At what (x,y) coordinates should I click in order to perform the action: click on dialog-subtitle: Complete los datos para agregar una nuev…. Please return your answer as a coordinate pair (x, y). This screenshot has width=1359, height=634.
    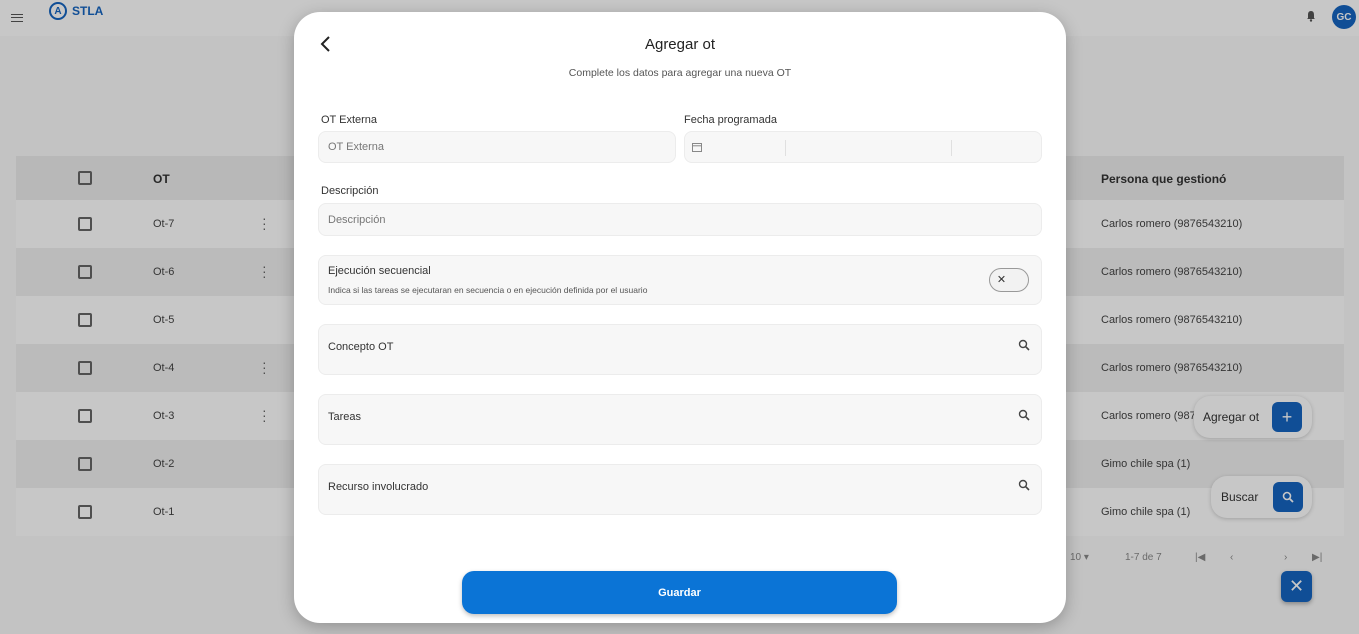
    Looking at the image, I should click on (680, 73).